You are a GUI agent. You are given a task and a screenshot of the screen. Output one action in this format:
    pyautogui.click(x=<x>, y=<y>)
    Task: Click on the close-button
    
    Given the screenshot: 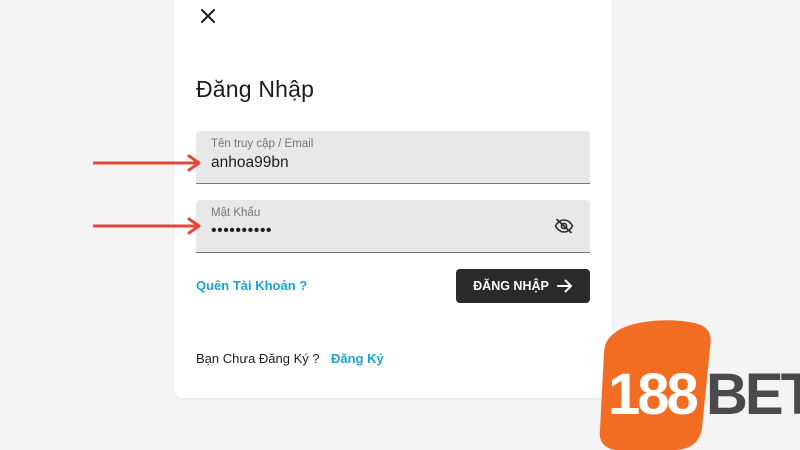 What is the action you would take?
    pyautogui.click(x=208, y=16)
    